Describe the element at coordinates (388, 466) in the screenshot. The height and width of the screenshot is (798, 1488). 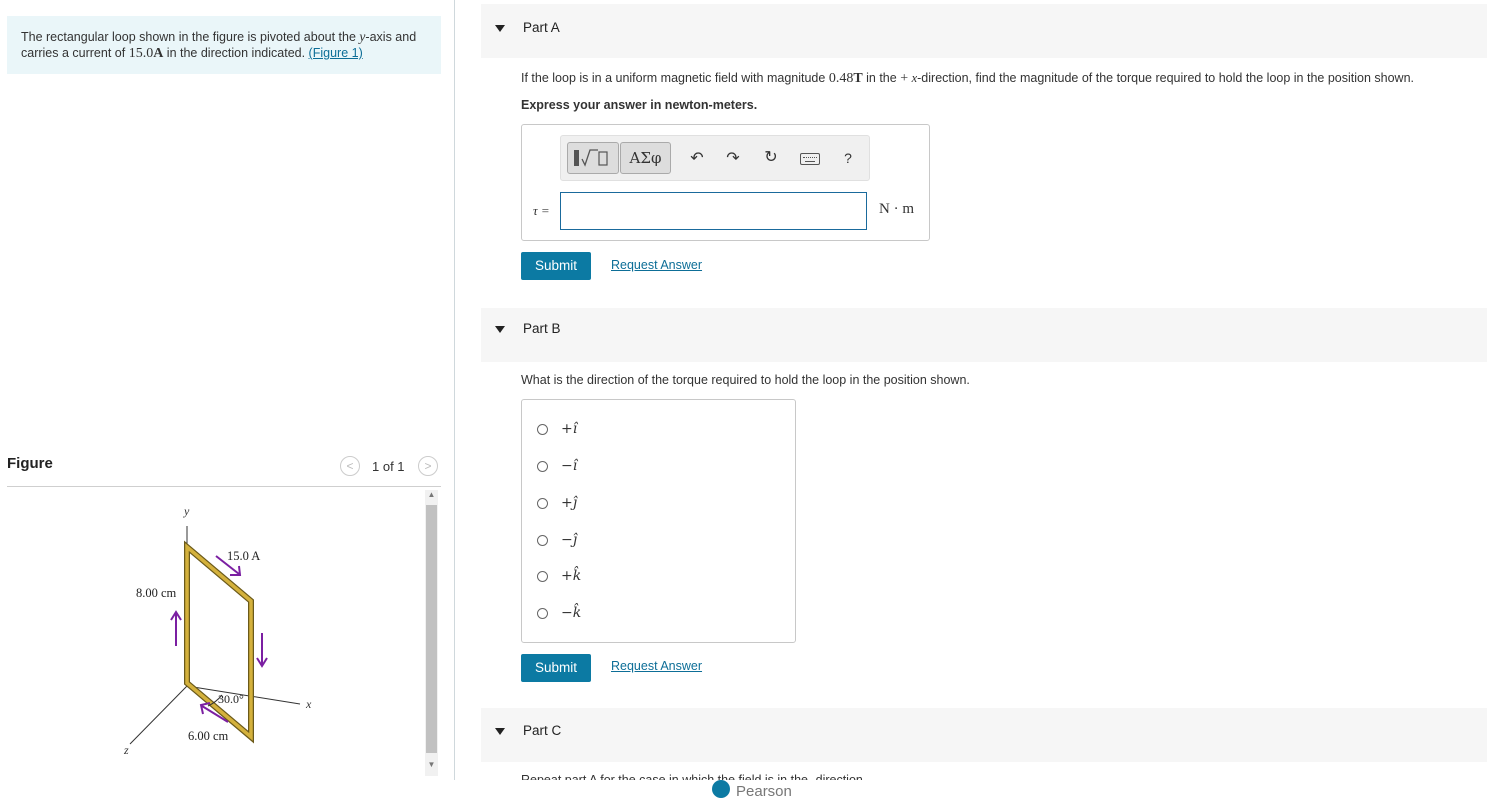
I see `figure-pager: 1 of 1` at that location.